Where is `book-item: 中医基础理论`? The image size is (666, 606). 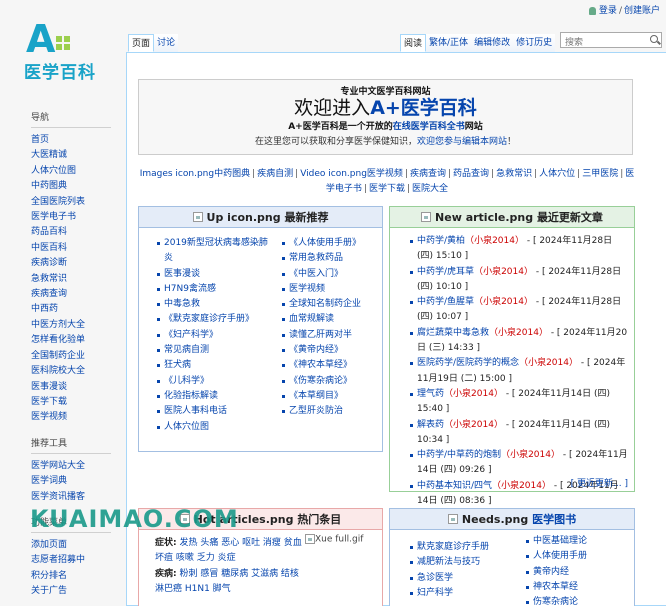
book-item: 中医基础理论 is located at coordinates (574, 541).